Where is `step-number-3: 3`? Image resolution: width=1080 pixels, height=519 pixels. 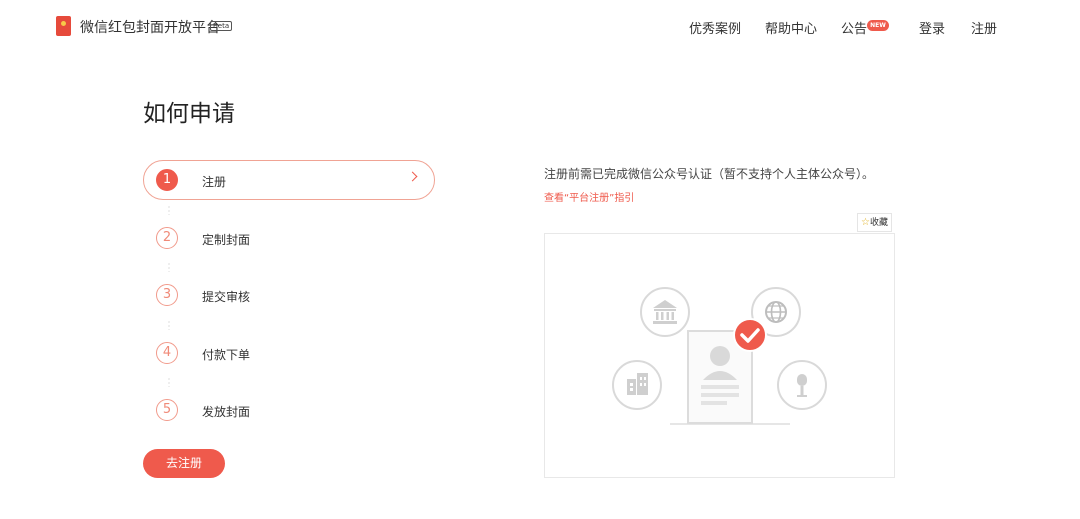
step-number-3: 3 is located at coordinates (167, 295).